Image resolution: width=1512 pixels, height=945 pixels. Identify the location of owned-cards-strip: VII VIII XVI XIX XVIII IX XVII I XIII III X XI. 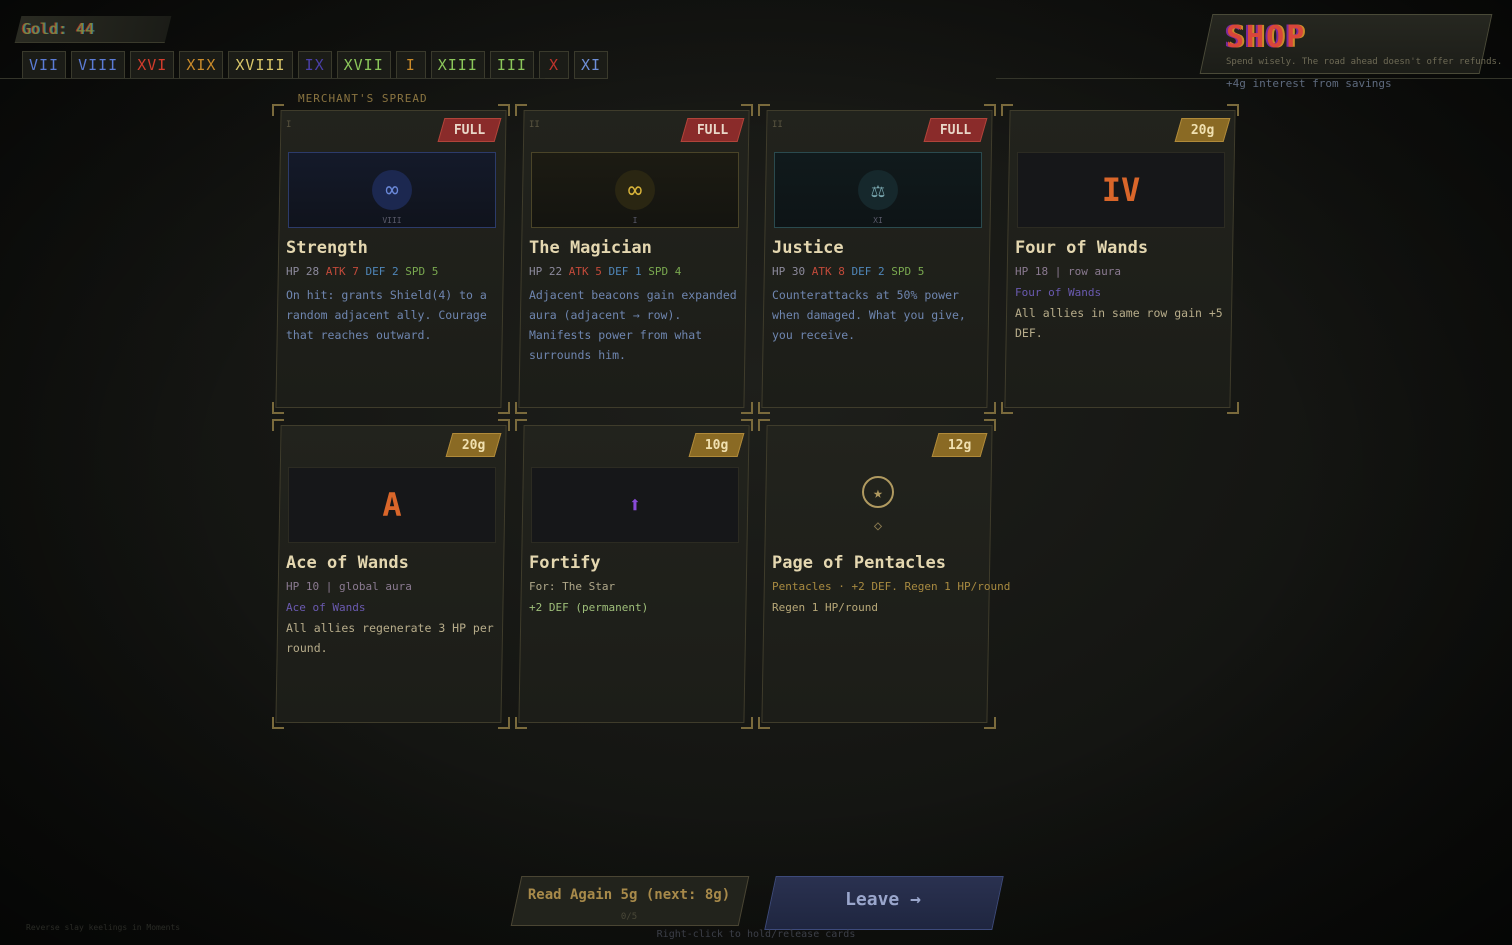
(315, 65).